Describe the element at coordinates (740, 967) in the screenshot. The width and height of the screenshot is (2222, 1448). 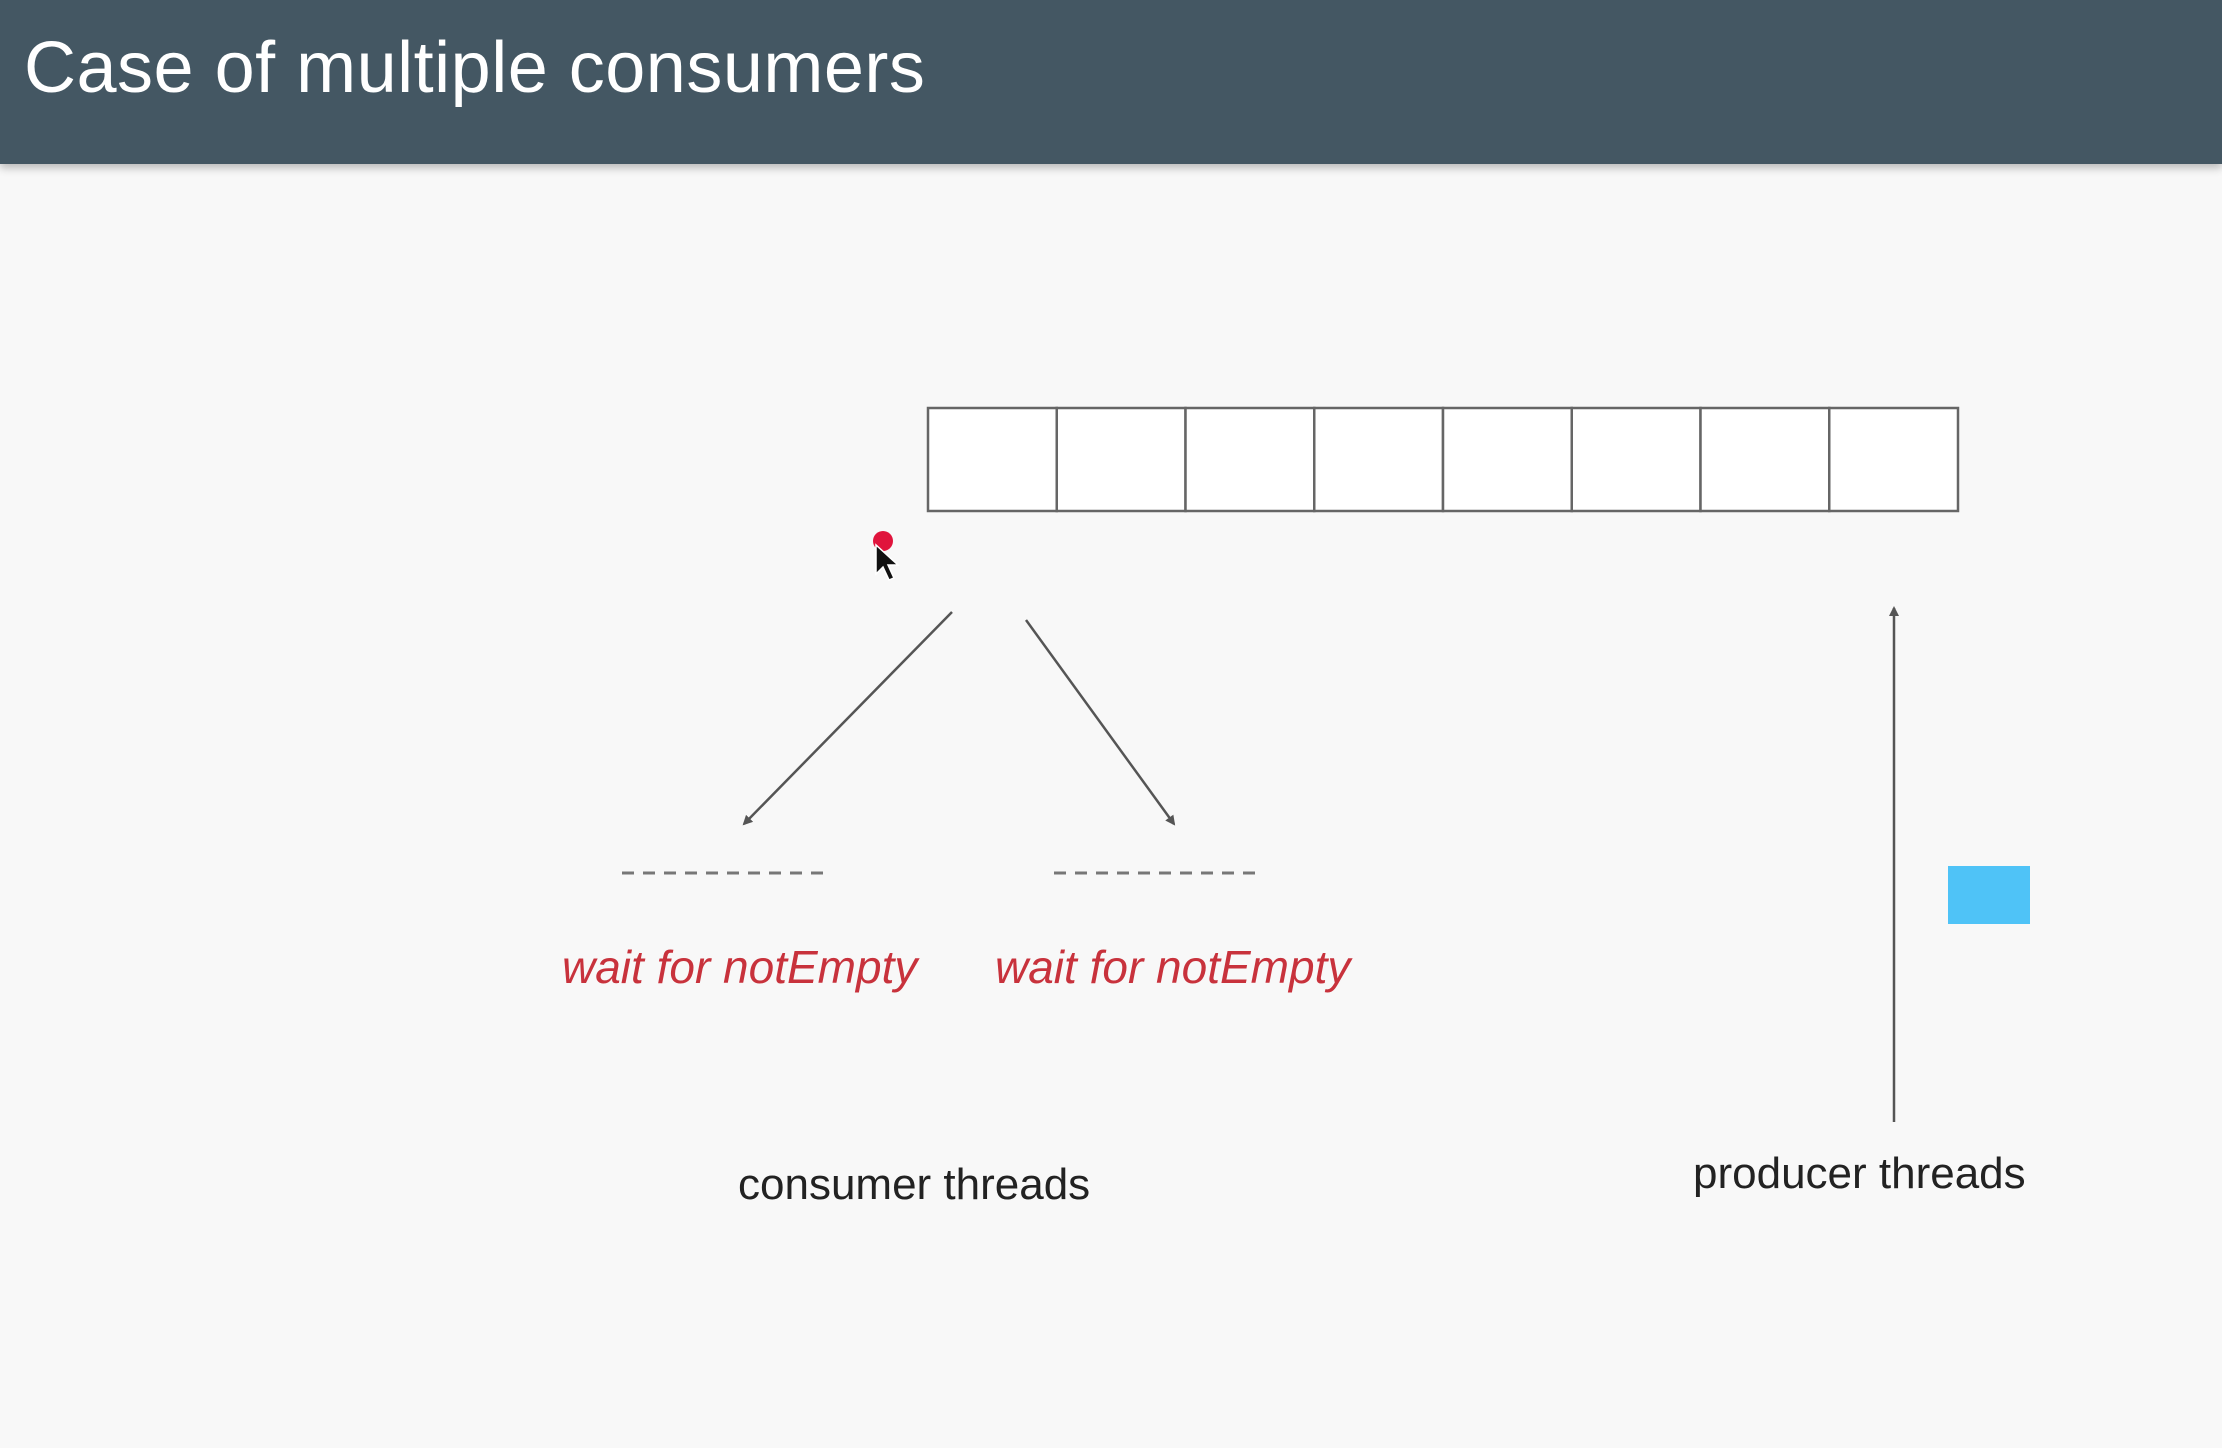
I see `consumer-status-left: wait for notEmpty` at that location.